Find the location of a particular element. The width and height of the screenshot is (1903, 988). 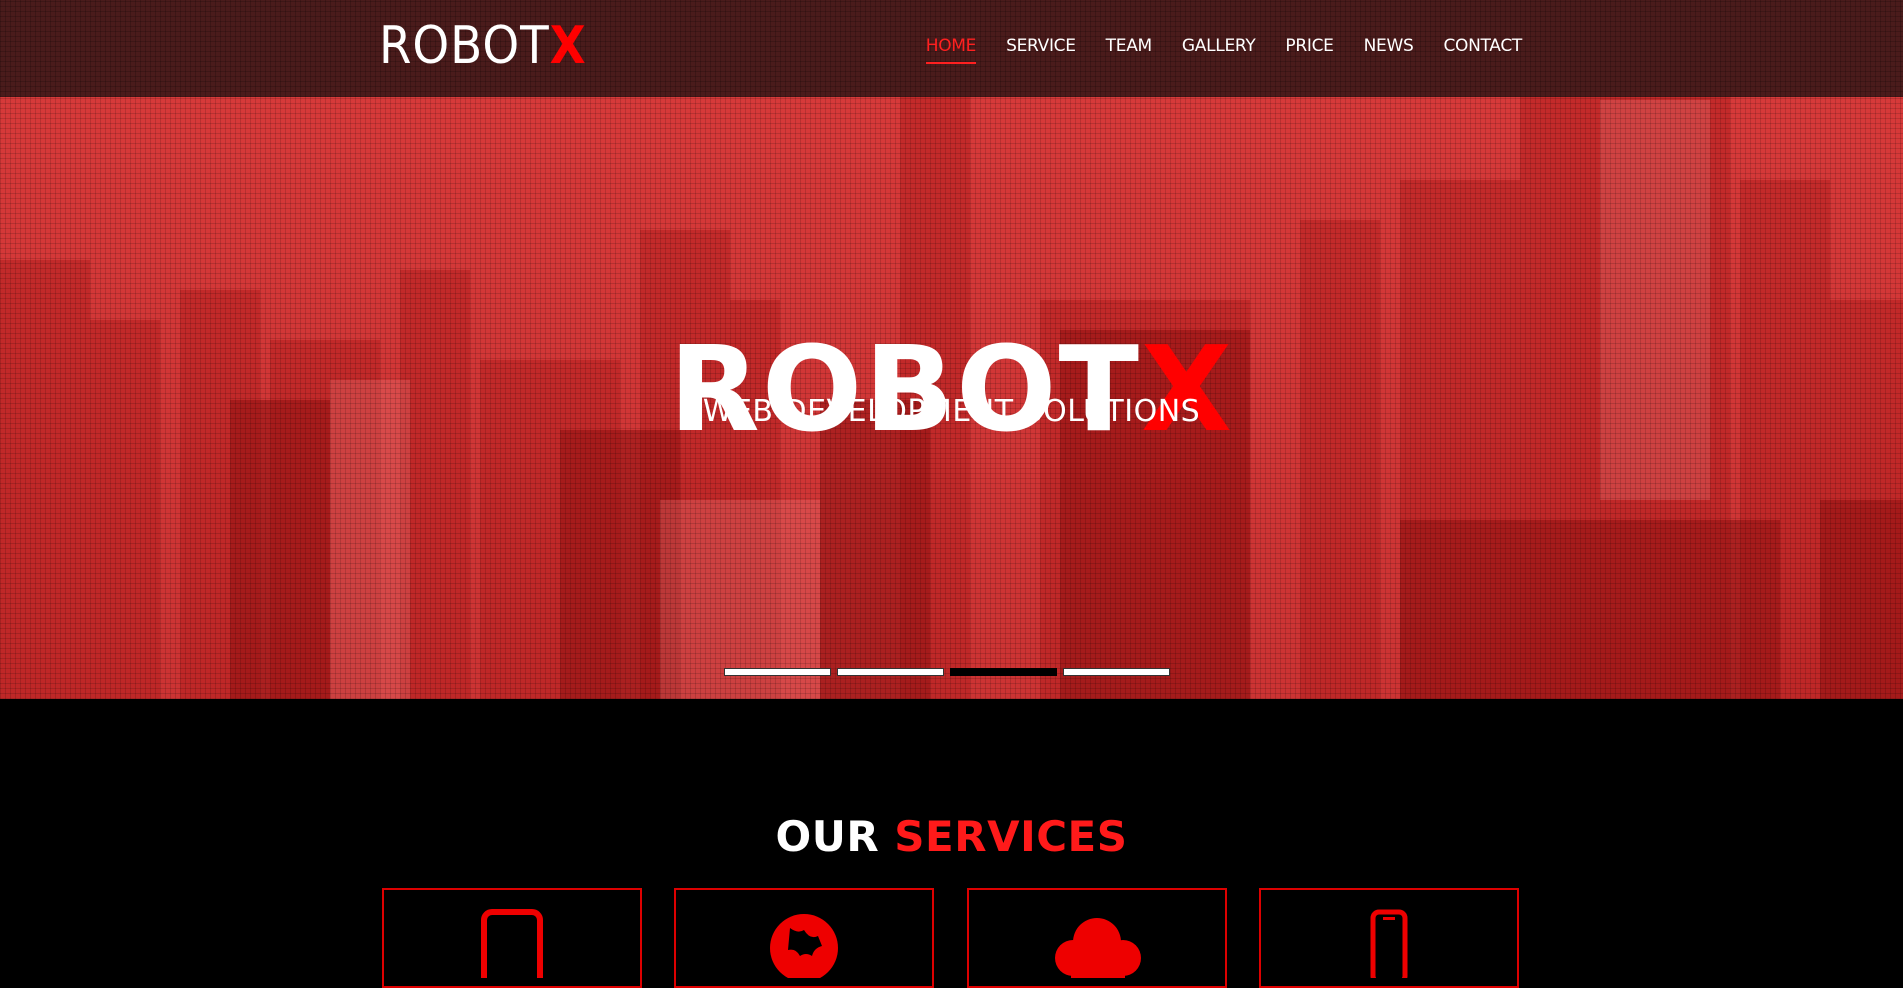

nav-item-home: HOME is located at coordinates (951, 50).